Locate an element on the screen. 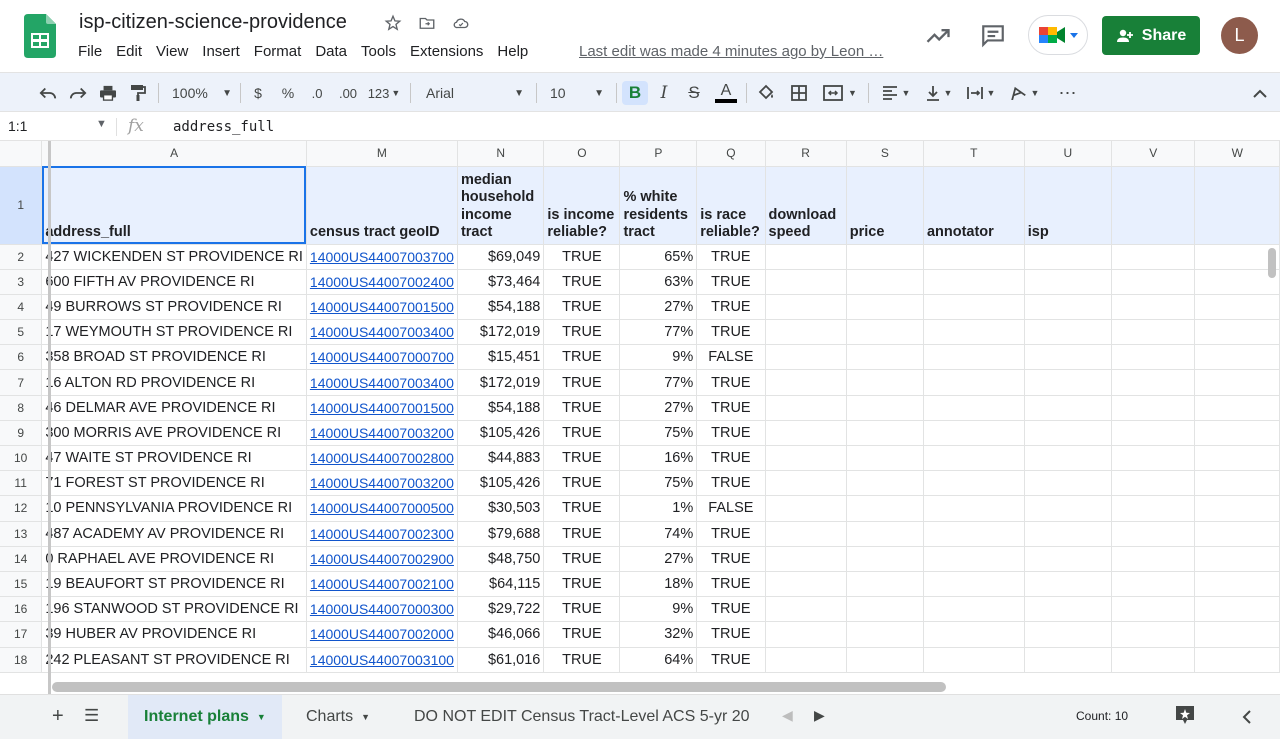 The height and width of the screenshot is (739, 1280). name-box: 1:1 is located at coordinates (58, 126).